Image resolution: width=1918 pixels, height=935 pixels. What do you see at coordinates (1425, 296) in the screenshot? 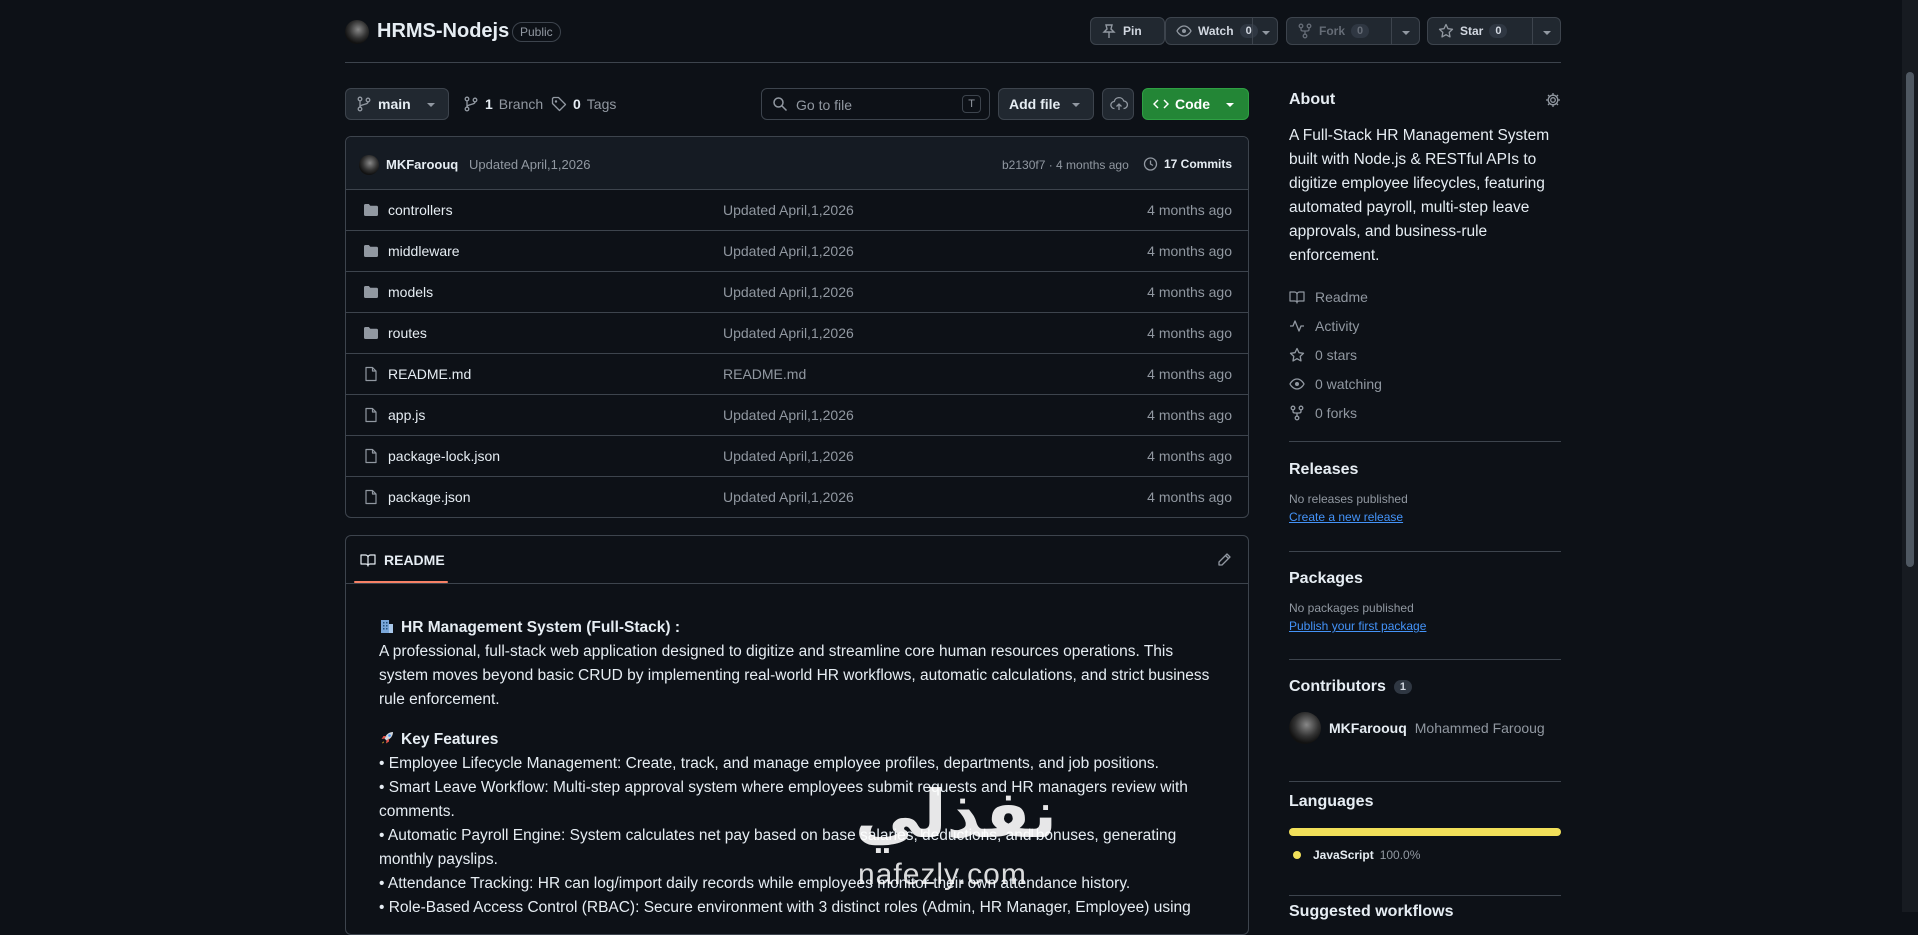
I see `about-link-readme: Readme` at bounding box center [1425, 296].